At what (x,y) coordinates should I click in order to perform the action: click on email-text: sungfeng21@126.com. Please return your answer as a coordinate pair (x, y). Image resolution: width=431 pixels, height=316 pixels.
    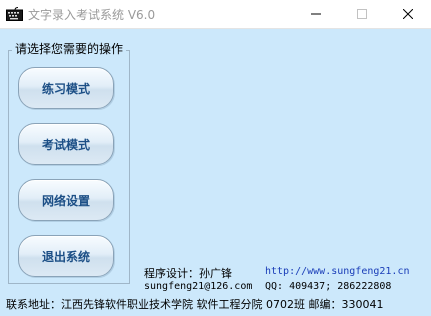
    Looking at the image, I should click on (198, 286).